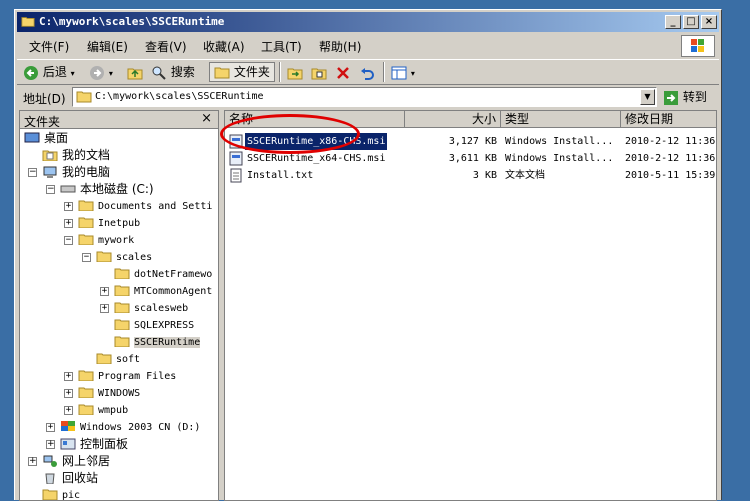  Describe the element at coordinates (340, 46) in the screenshot. I see `menu-help: 帮助(H)` at that location.